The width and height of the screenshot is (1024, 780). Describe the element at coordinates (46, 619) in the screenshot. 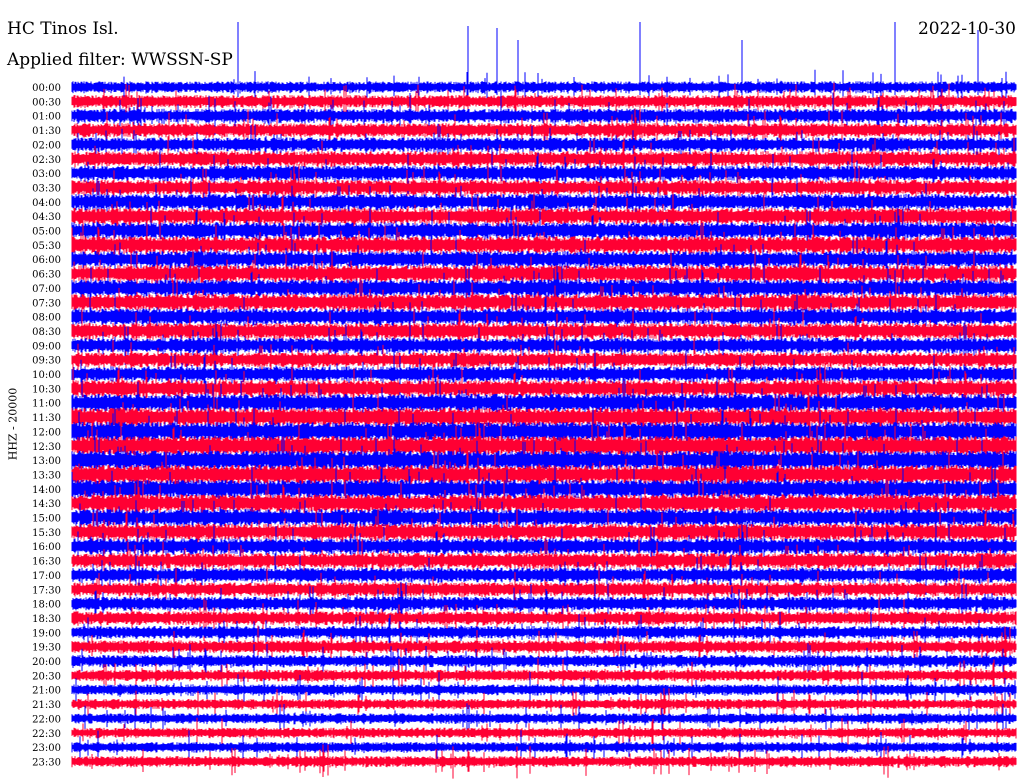

I see `row-label: 18:30` at that location.